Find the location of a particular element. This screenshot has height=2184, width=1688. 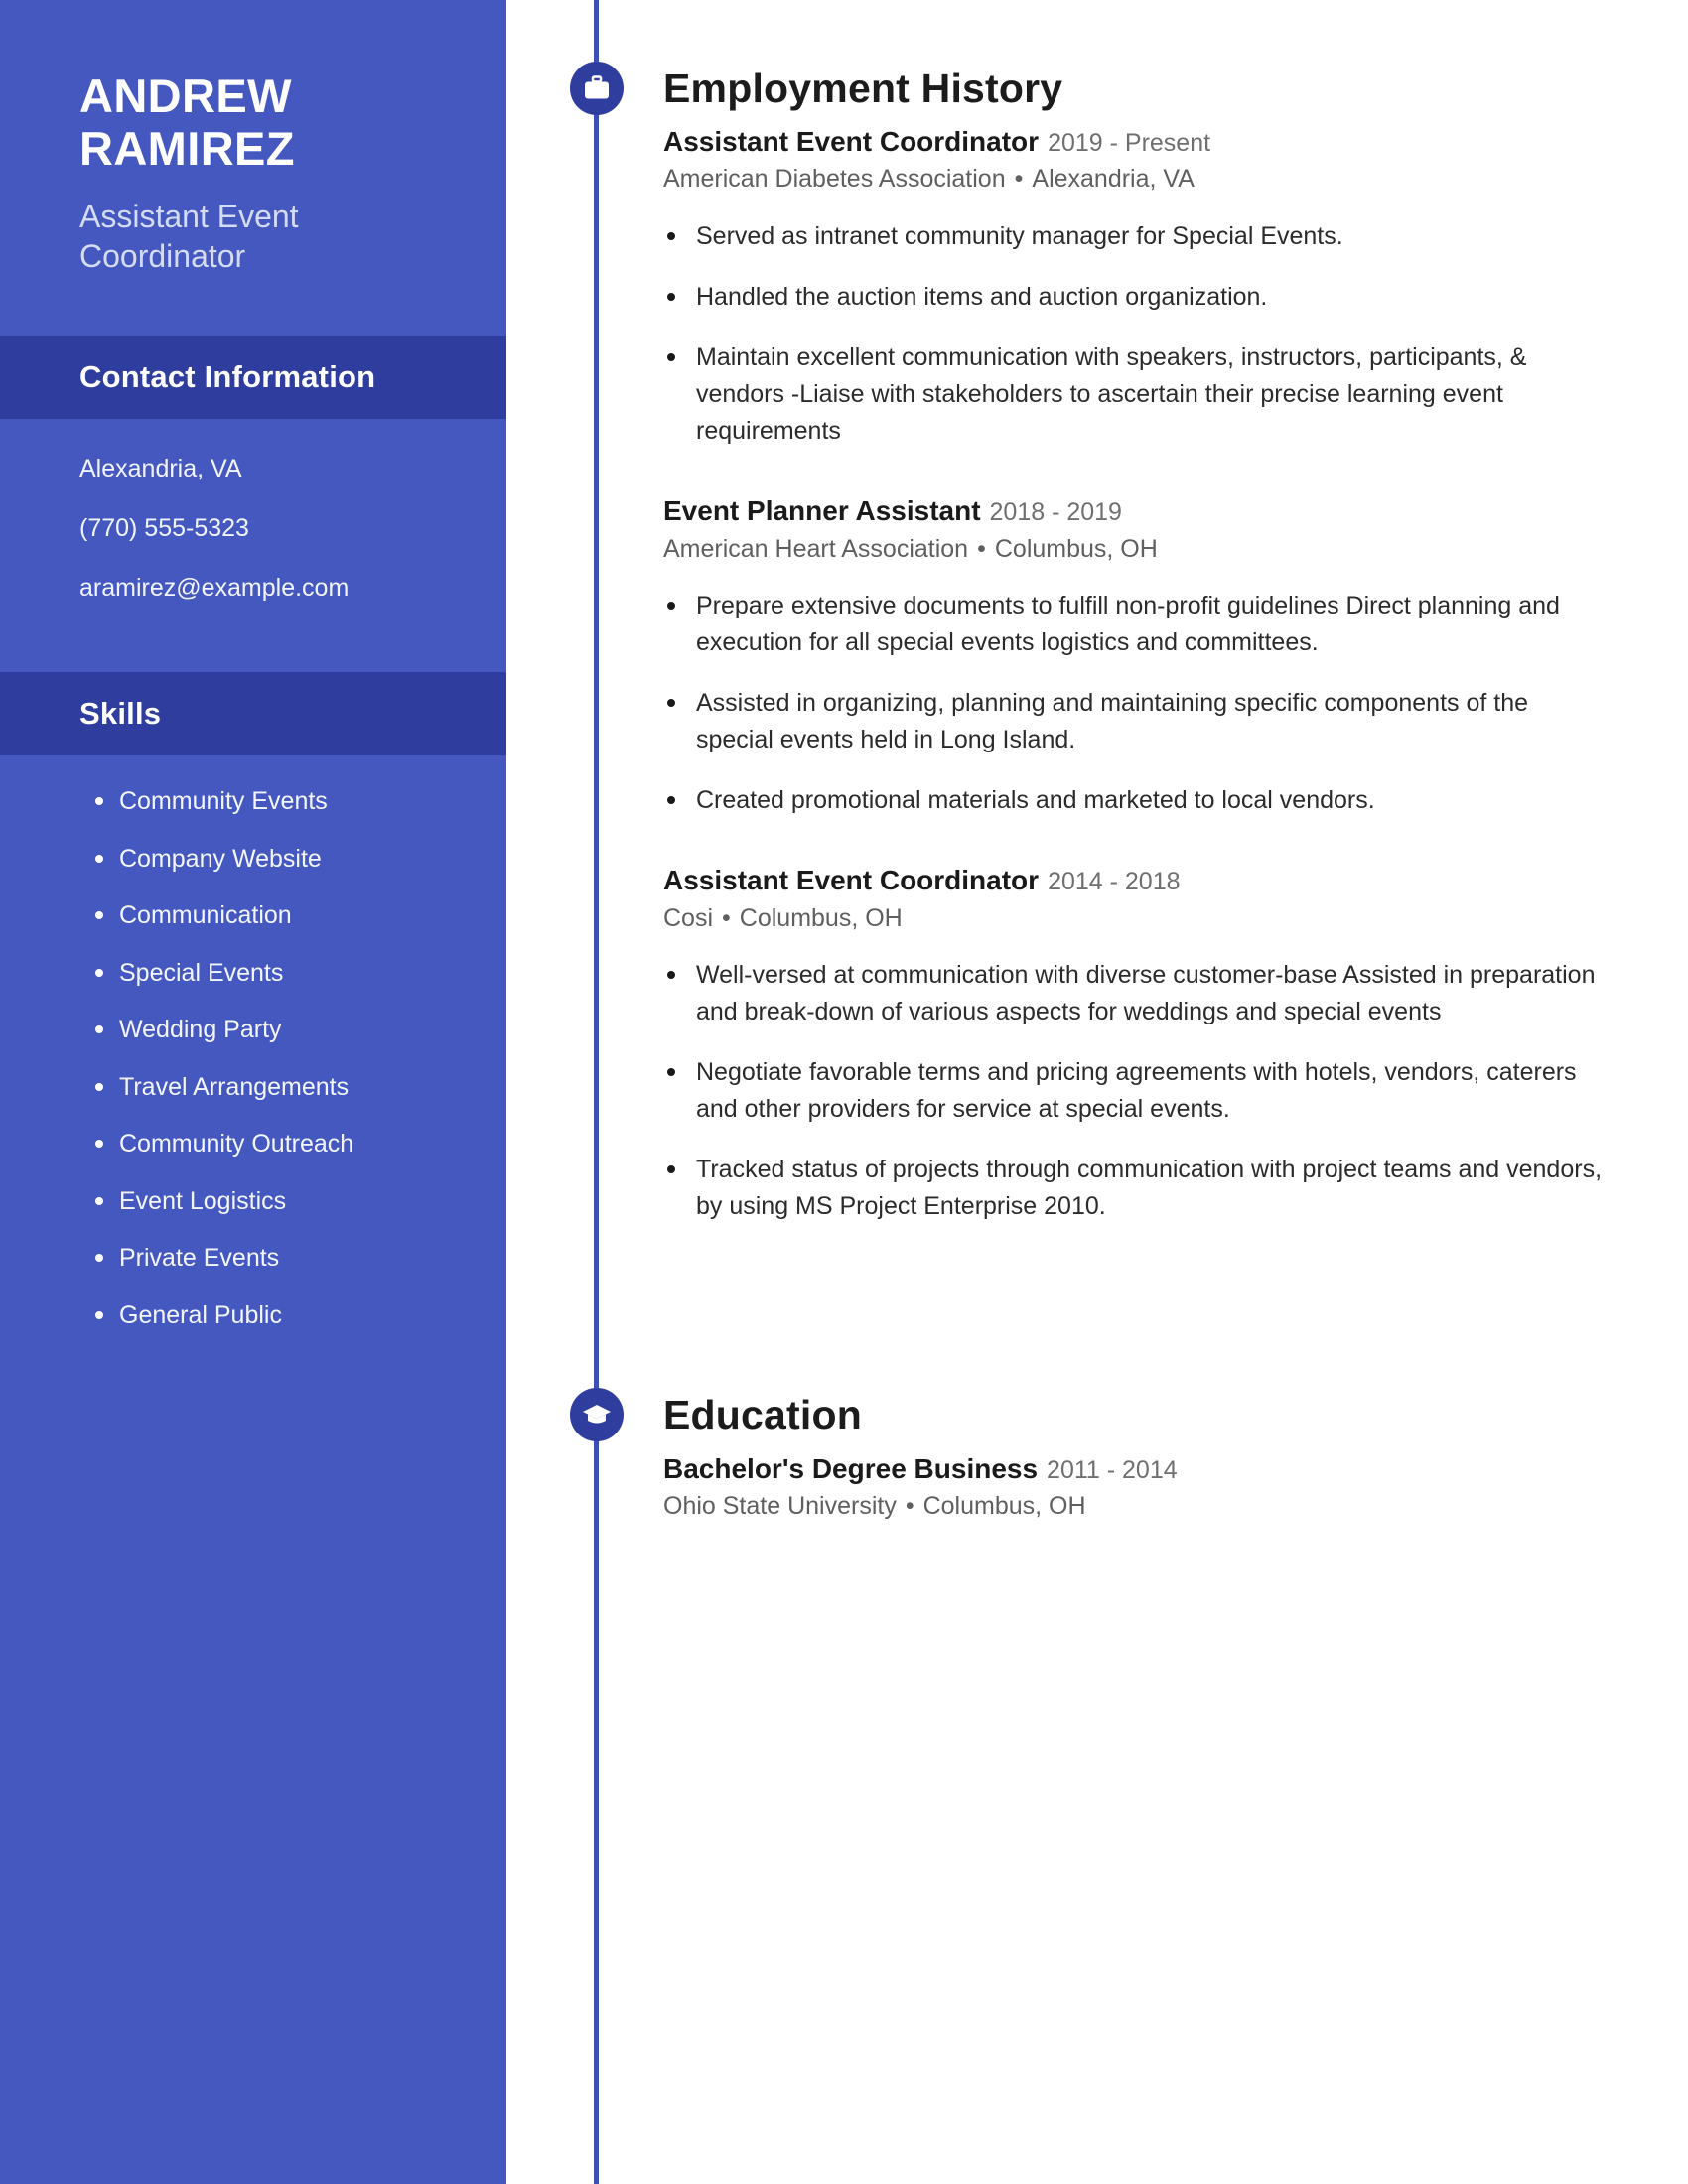

entry-meta: Ohio State University • Columbus, OH is located at coordinates (1136, 1507).